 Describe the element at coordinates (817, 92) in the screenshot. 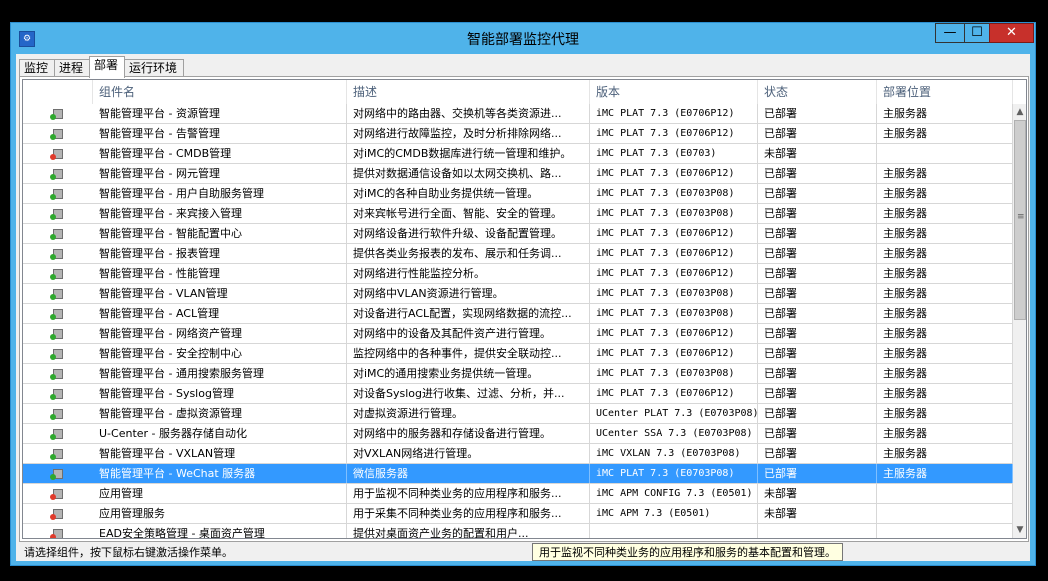

I see `column-header-status: 状态` at that location.